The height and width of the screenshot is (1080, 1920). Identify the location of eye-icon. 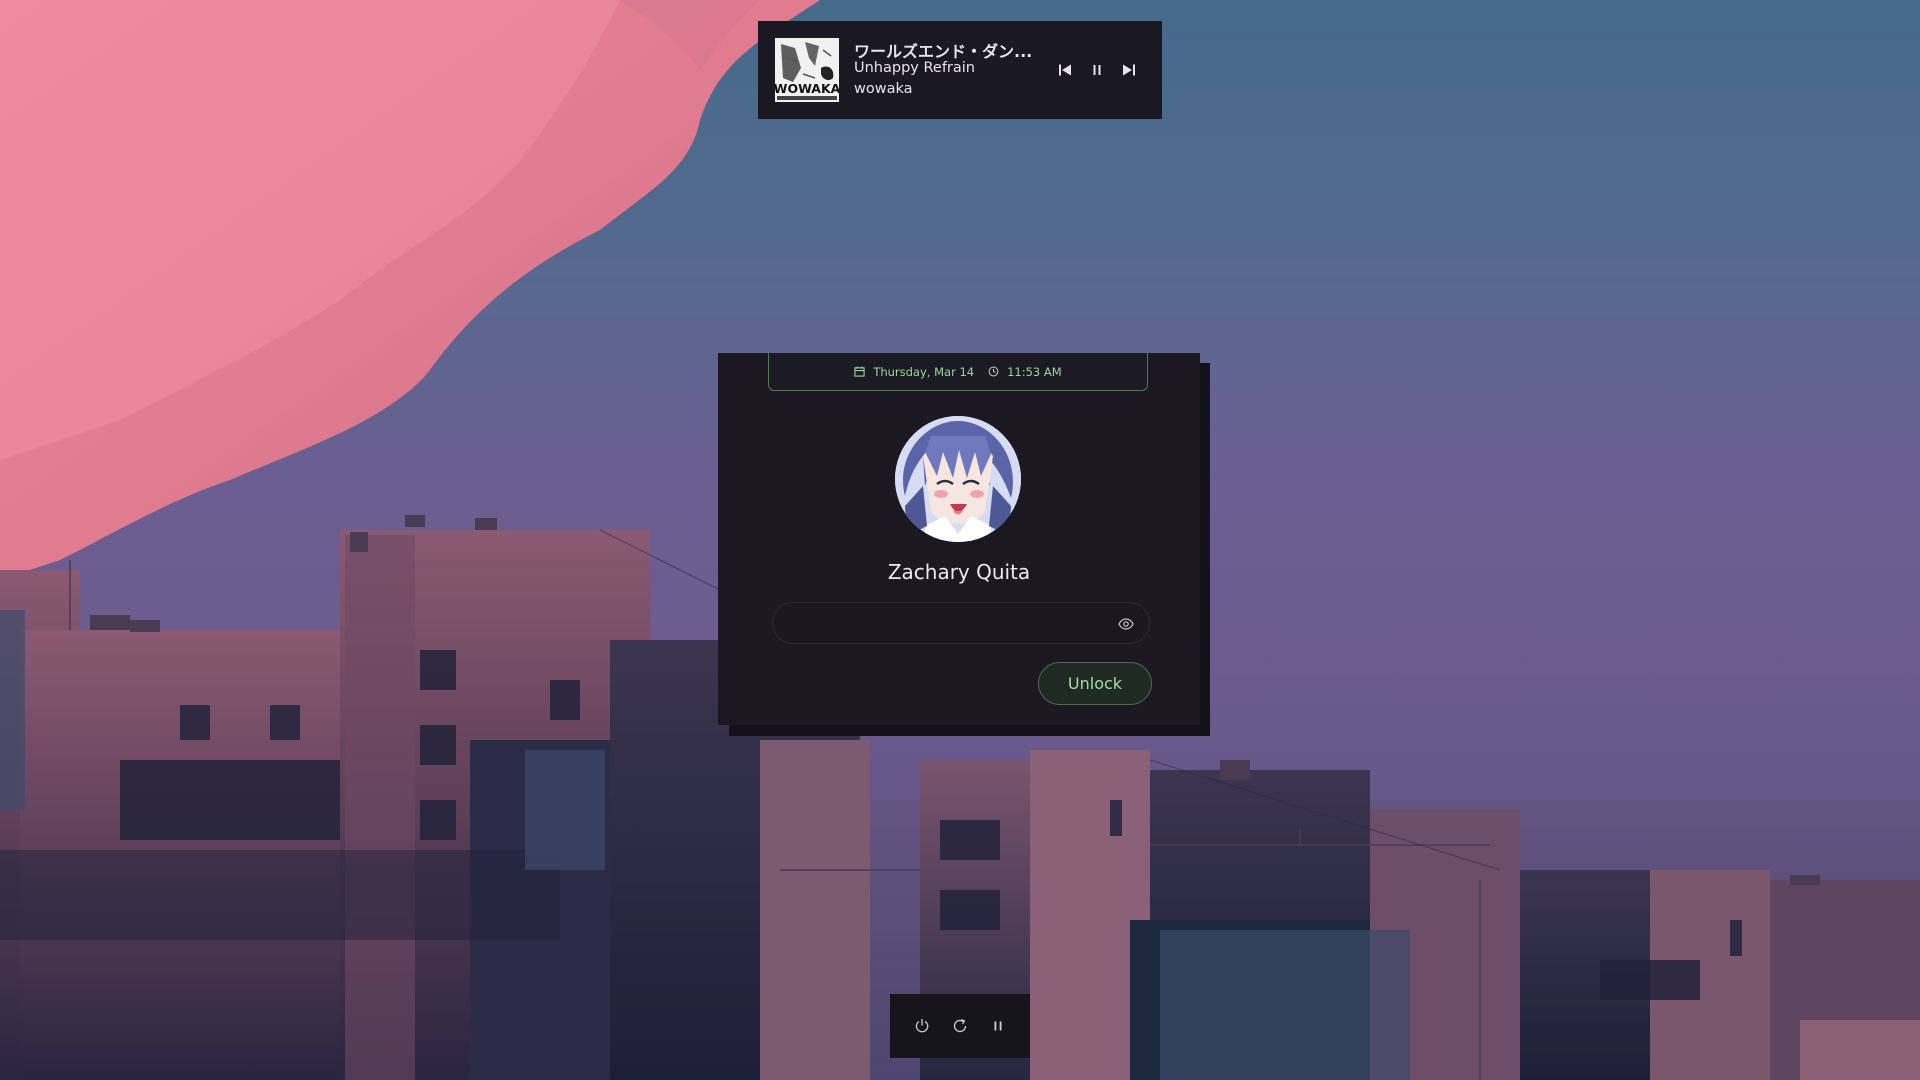
(1126, 624).